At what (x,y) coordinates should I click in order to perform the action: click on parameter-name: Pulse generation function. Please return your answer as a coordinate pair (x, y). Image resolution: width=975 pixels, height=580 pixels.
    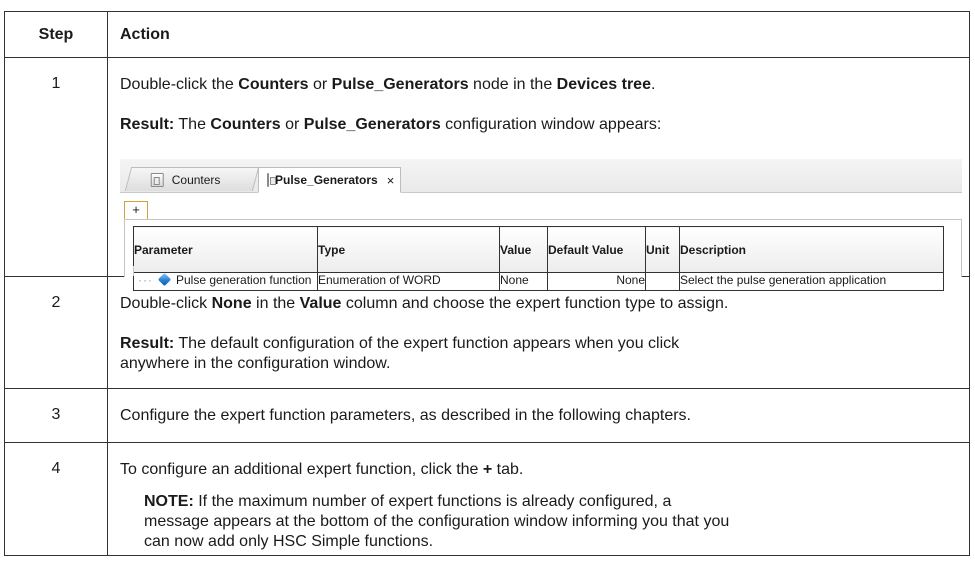
    Looking at the image, I should click on (244, 280).